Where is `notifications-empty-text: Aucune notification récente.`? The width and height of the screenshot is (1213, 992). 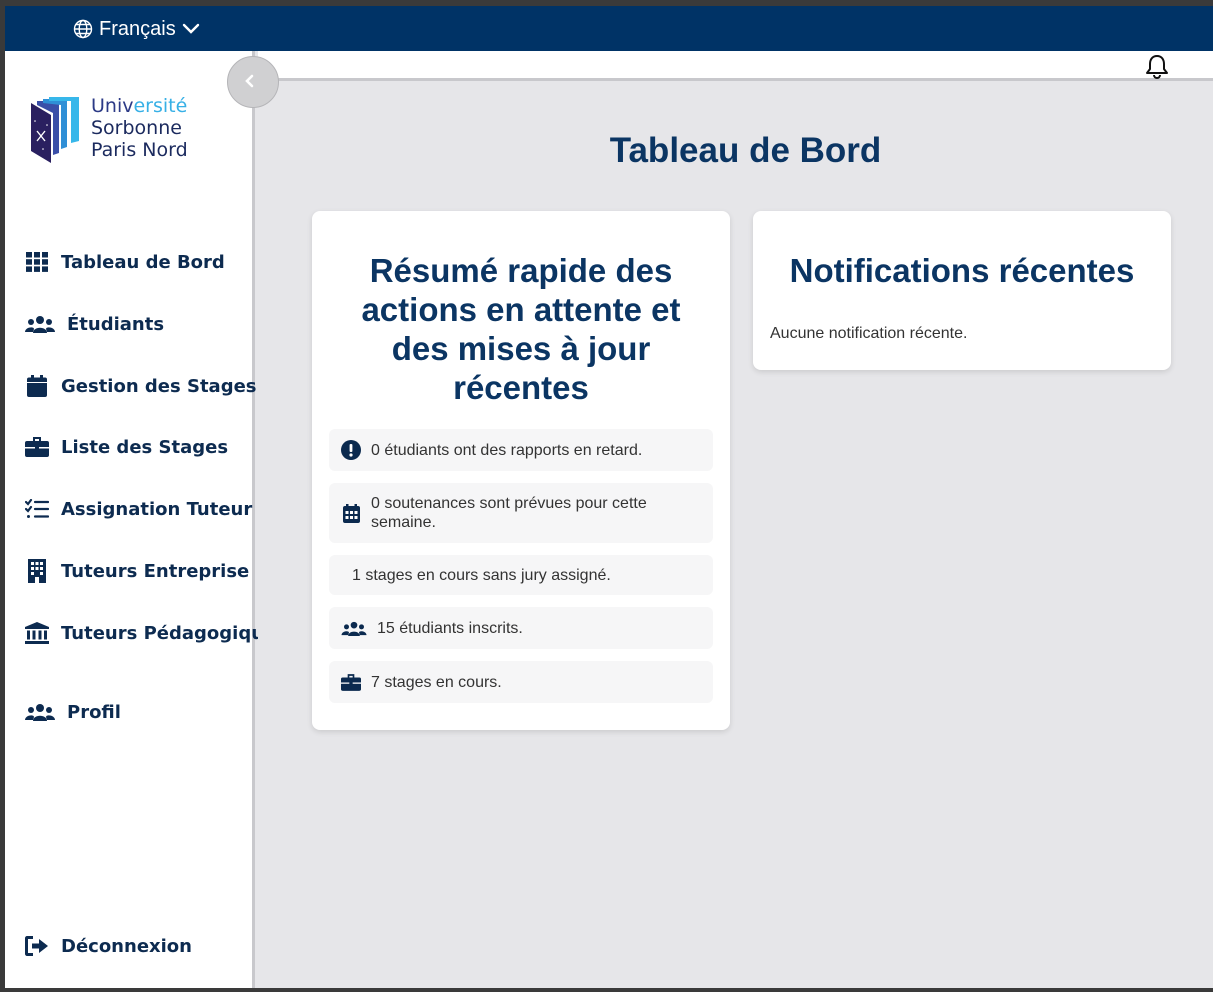 notifications-empty-text: Aucune notification récente. is located at coordinates (869, 333).